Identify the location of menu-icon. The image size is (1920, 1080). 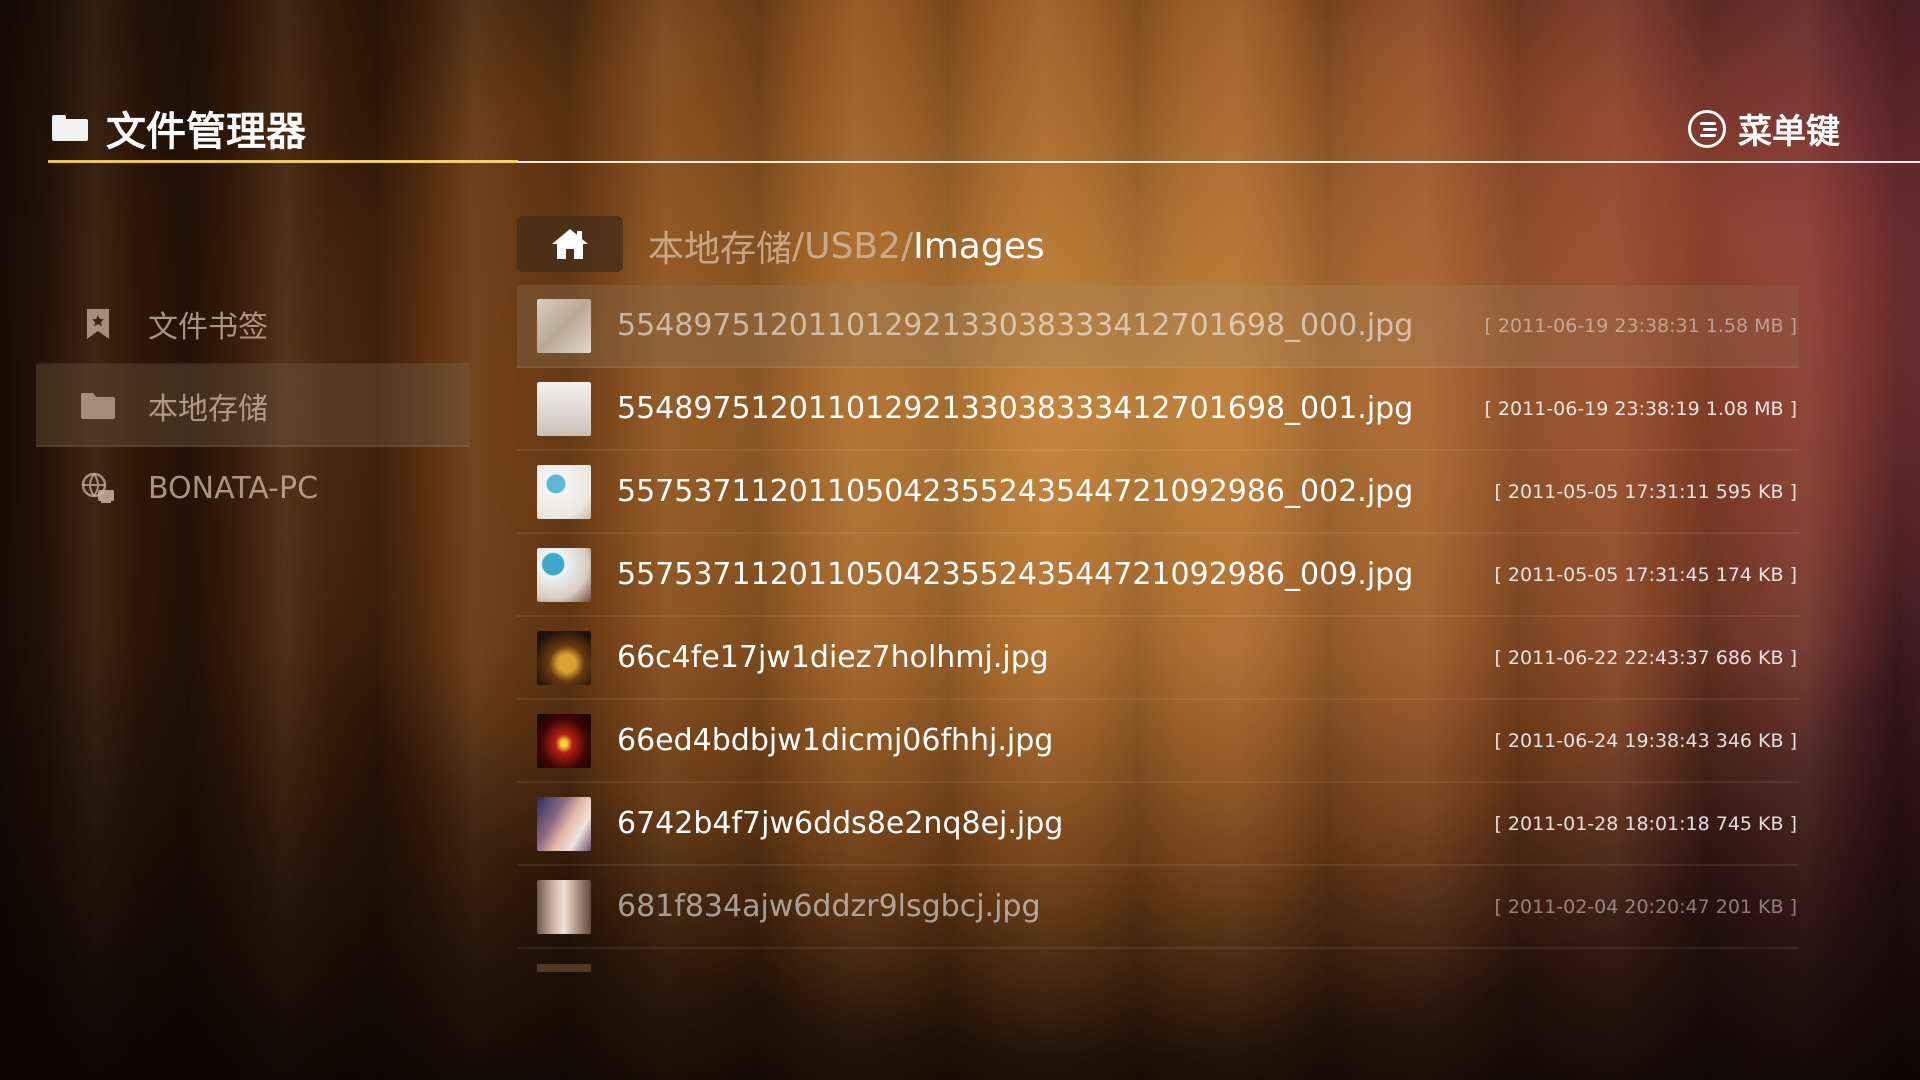
(1707, 128).